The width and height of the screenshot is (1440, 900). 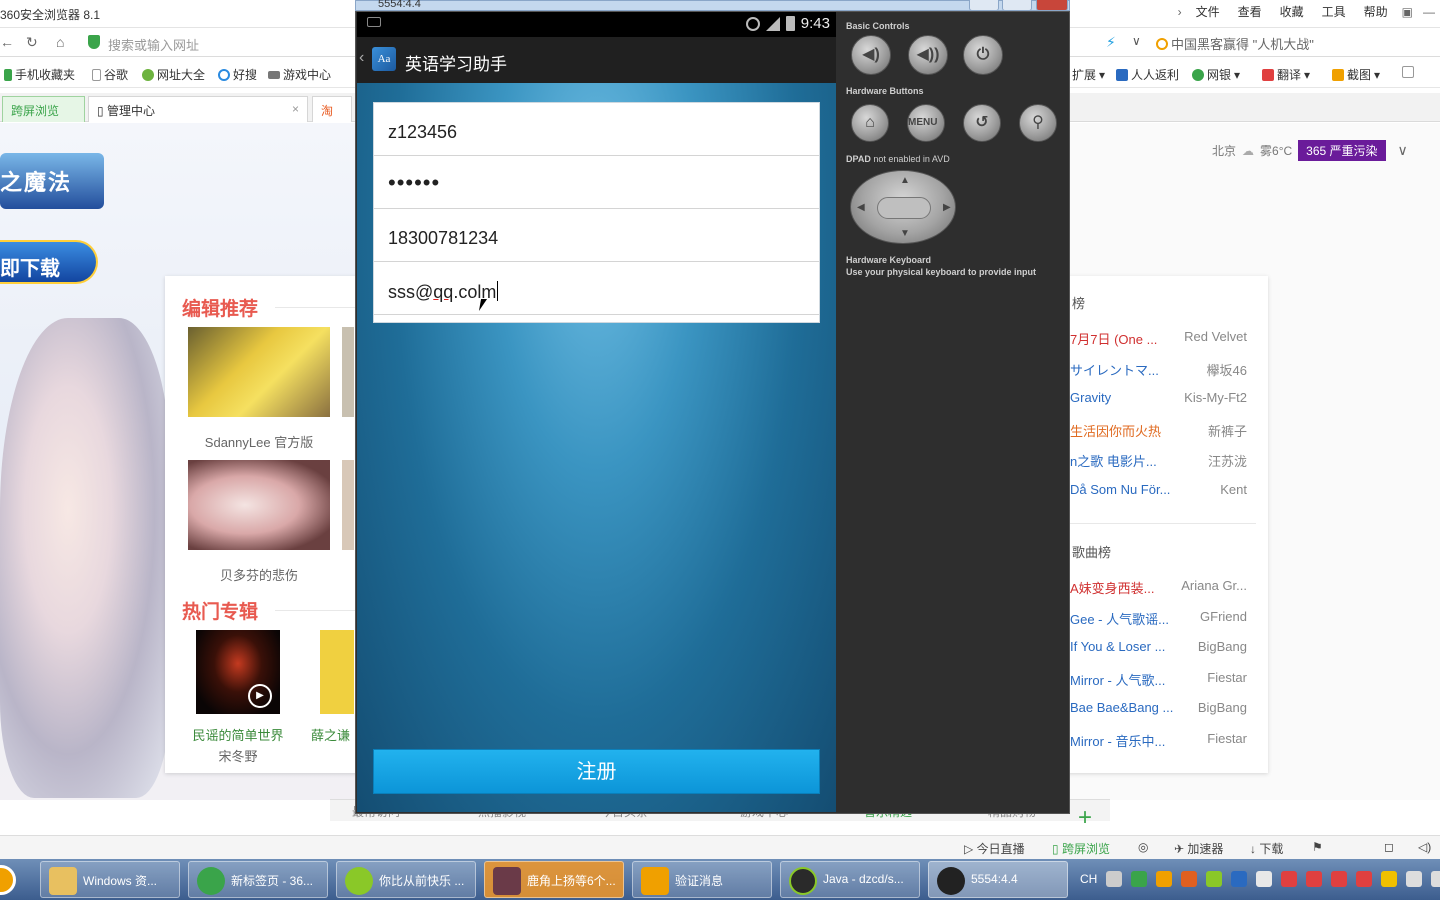 I want to click on maximize-button, so click(x=1017, y=5).